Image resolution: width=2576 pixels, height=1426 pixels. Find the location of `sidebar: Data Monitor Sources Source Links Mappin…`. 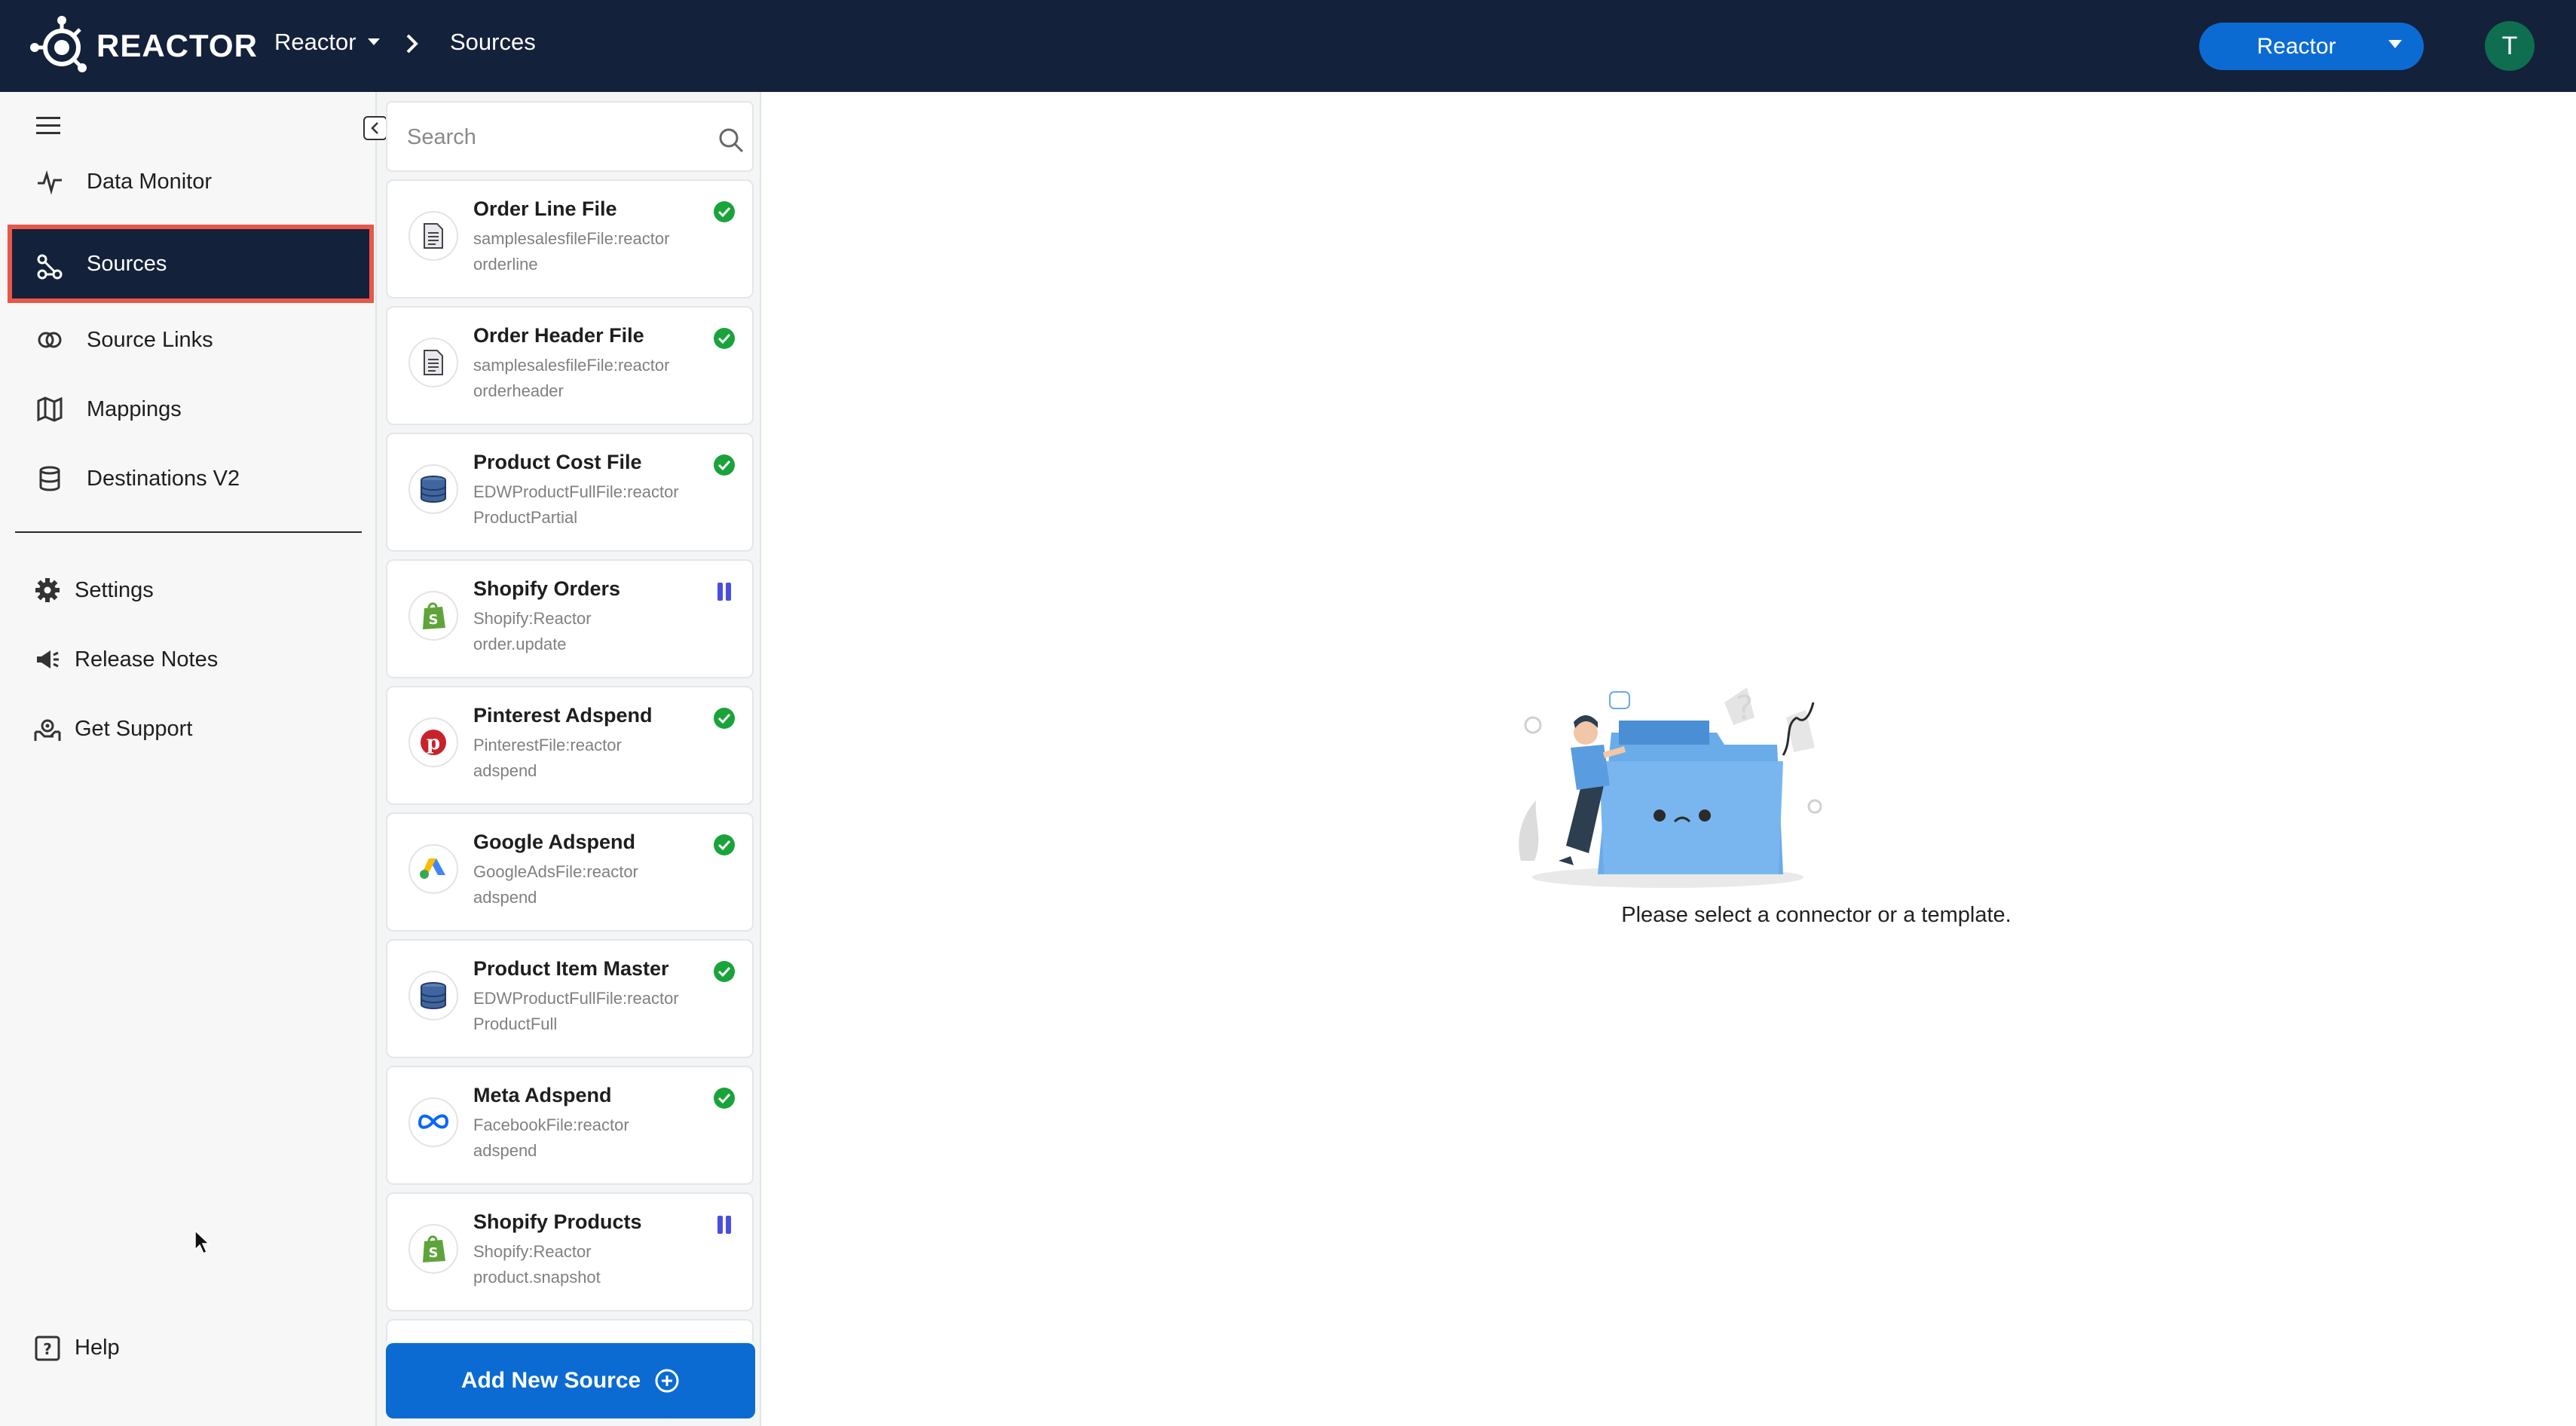

sidebar: Data Monitor Sources Source Links Mappin… is located at coordinates (189, 759).